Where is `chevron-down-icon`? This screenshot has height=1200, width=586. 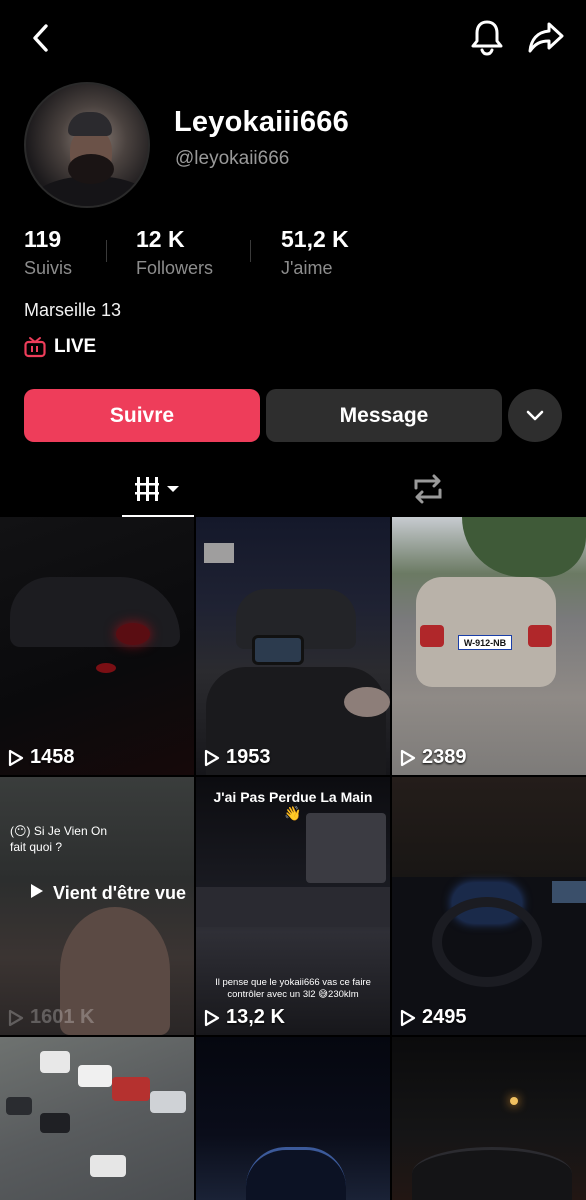
chevron-down-icon is located at coordinates (535, 415).